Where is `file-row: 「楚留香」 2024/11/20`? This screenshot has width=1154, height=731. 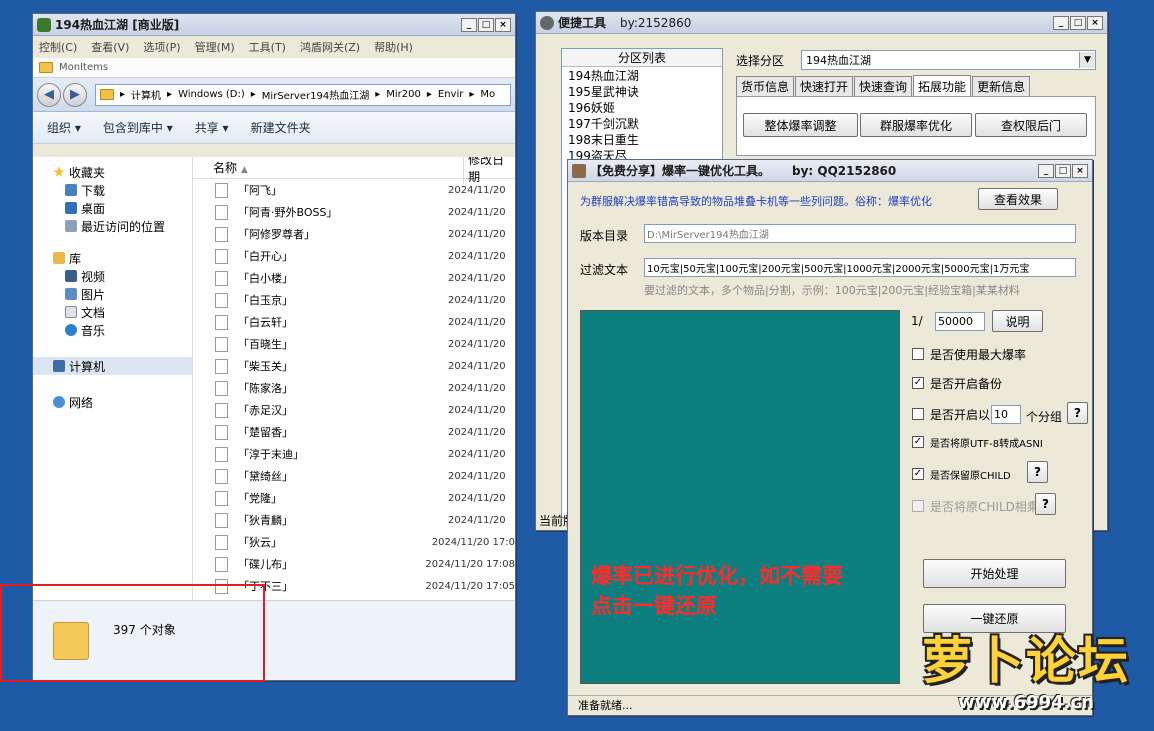
file-row: 「楚留香」 2024/11/20 is located at coordinates (354, 432).